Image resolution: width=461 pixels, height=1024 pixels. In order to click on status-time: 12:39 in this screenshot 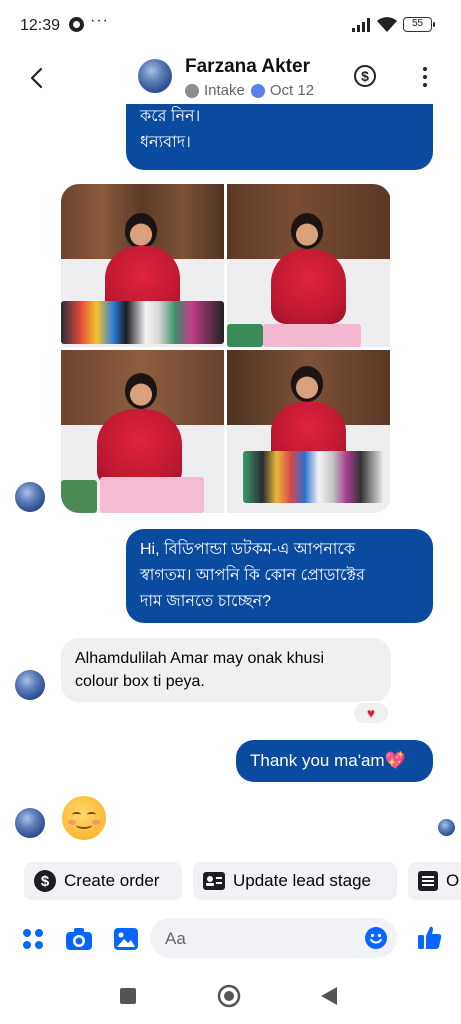, I will do `click(40, 25)`.